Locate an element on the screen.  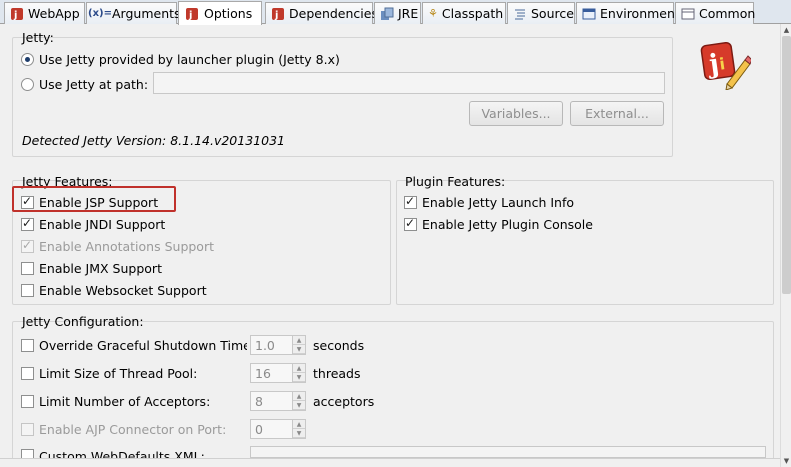
feature-row: Enable Websocket Support is located at coordinates (114, 290).